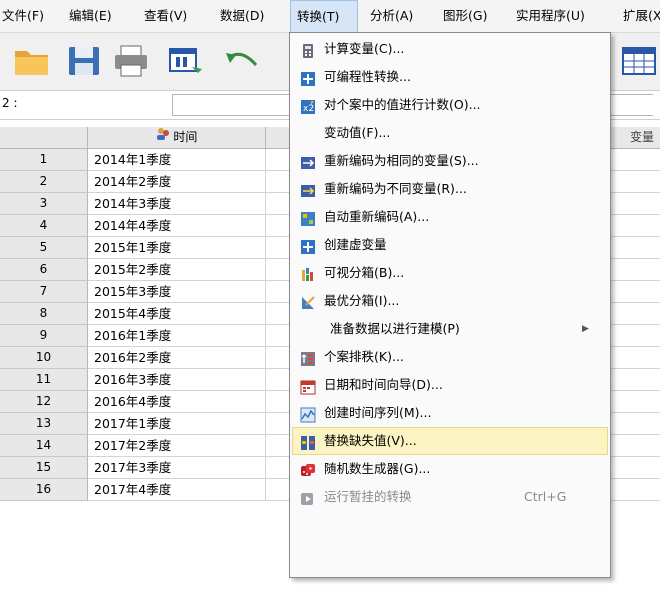 The image size is (660, 590). I want to click on row-number: 6, so click(44, 270).